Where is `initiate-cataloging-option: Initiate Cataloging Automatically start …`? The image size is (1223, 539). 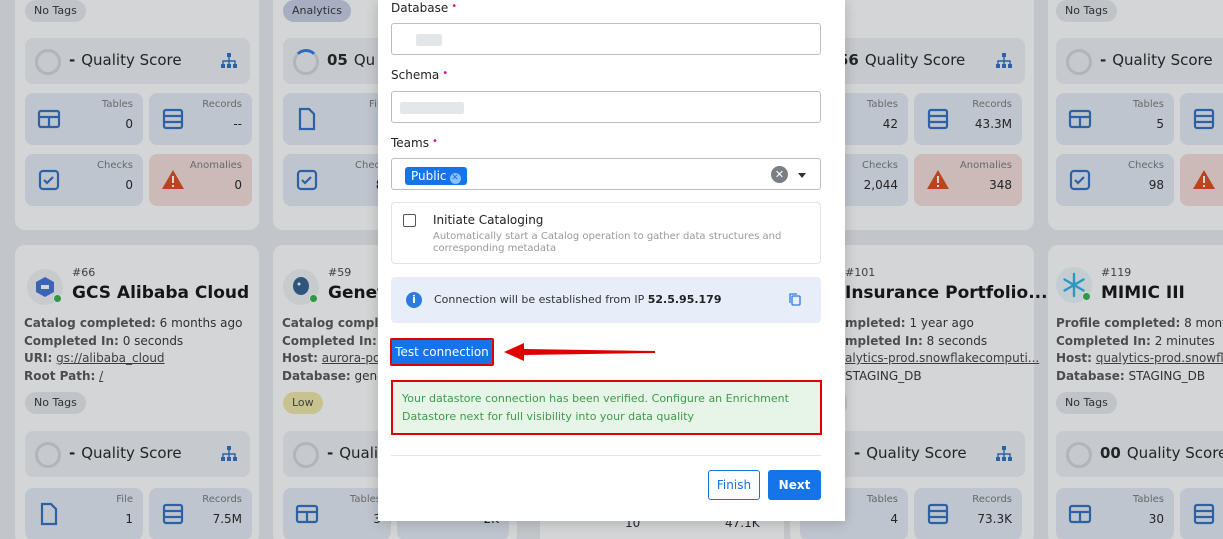 initiate-cataloging-option: Initiate Cataloging Automatically start … is located at coordinates (606, 233).